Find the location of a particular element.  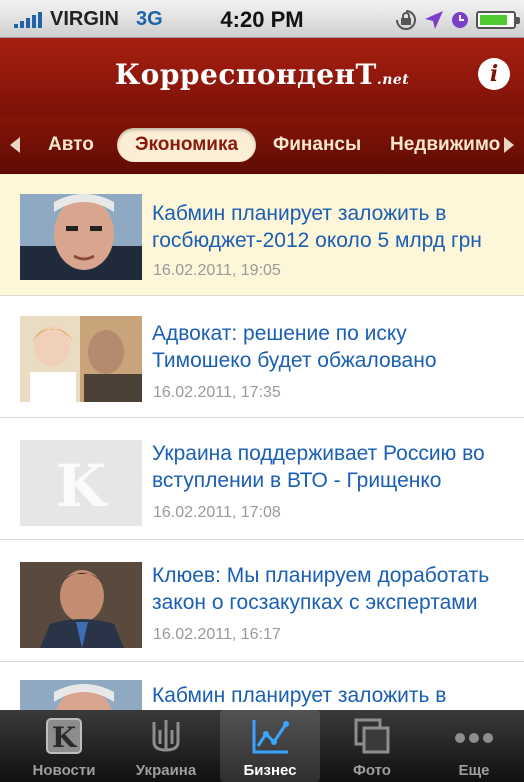

tab-more: Еще is located at coordinates (474, 746).